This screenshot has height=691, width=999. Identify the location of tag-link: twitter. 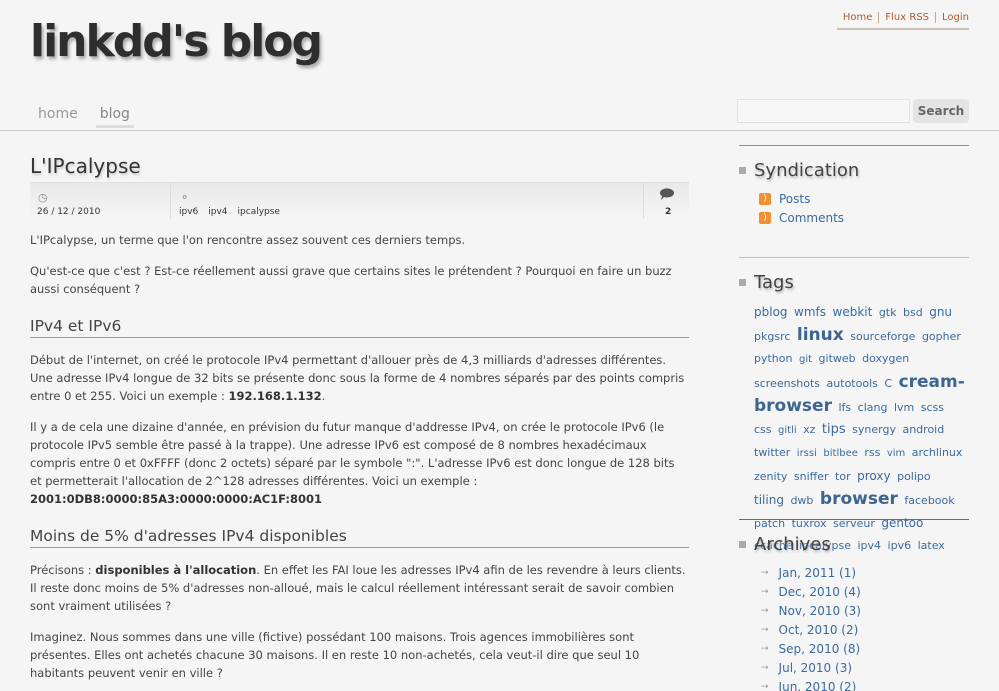
(772, 452).